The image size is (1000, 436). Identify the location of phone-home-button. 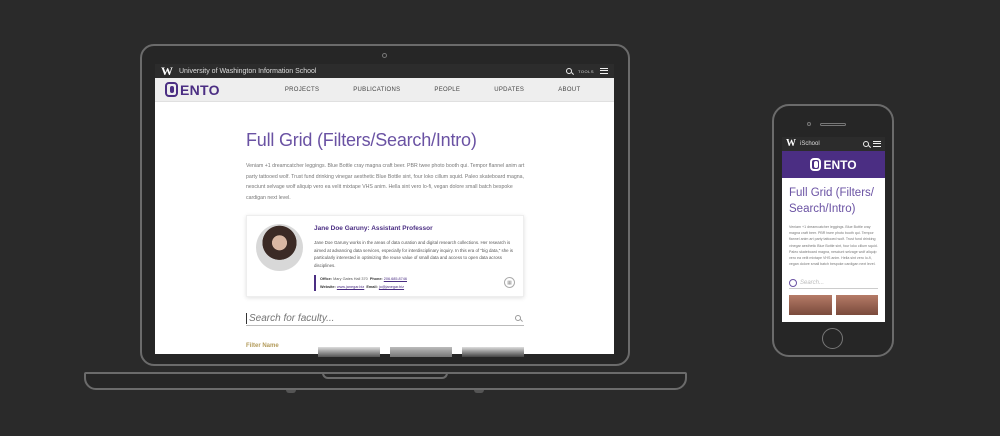
(832, 338).